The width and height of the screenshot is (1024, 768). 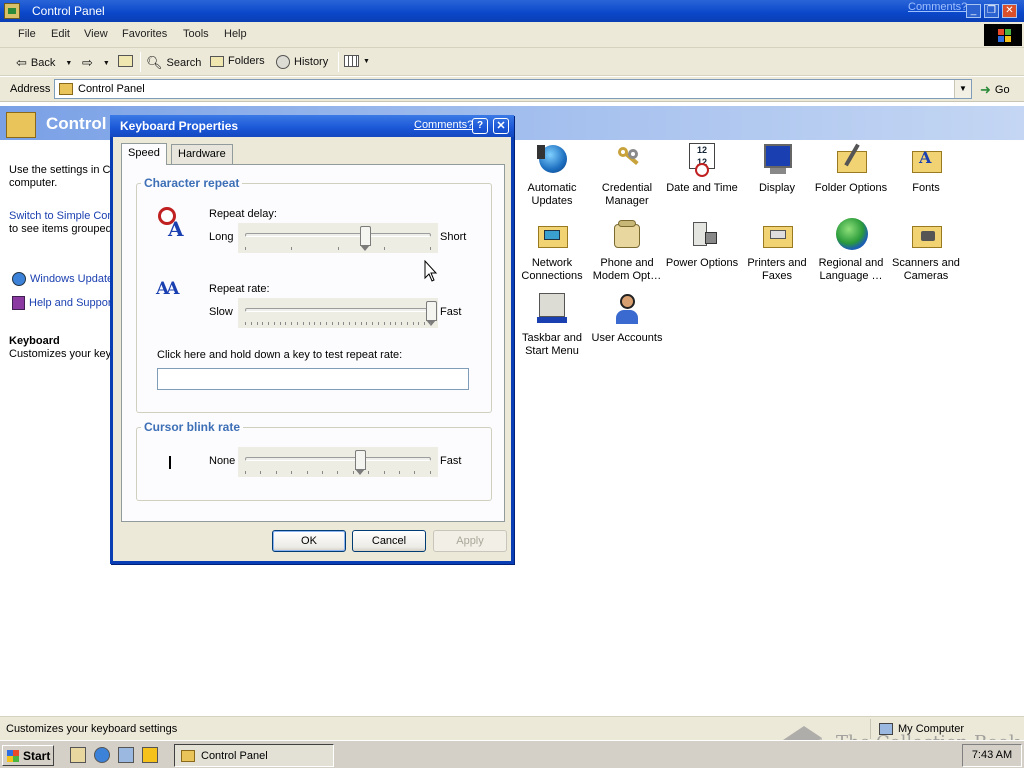 I want to click on item-display: Display, so click(x=777, y=169).